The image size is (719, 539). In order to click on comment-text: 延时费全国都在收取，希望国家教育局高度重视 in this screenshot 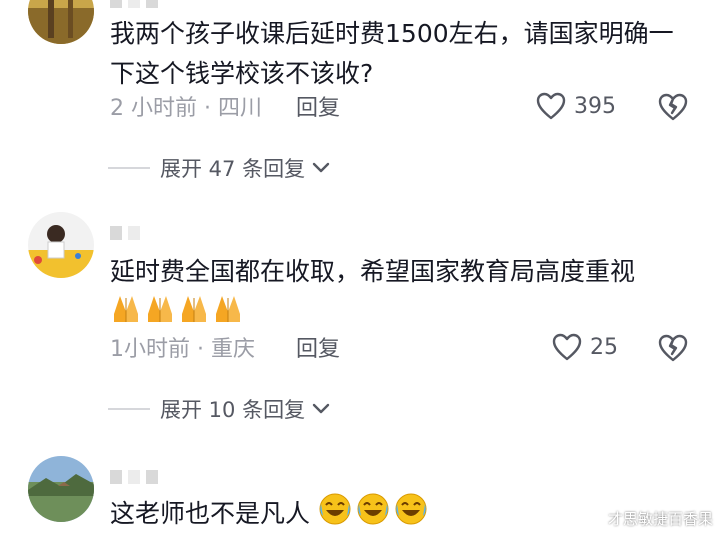, I will do `click(395, 294)`.